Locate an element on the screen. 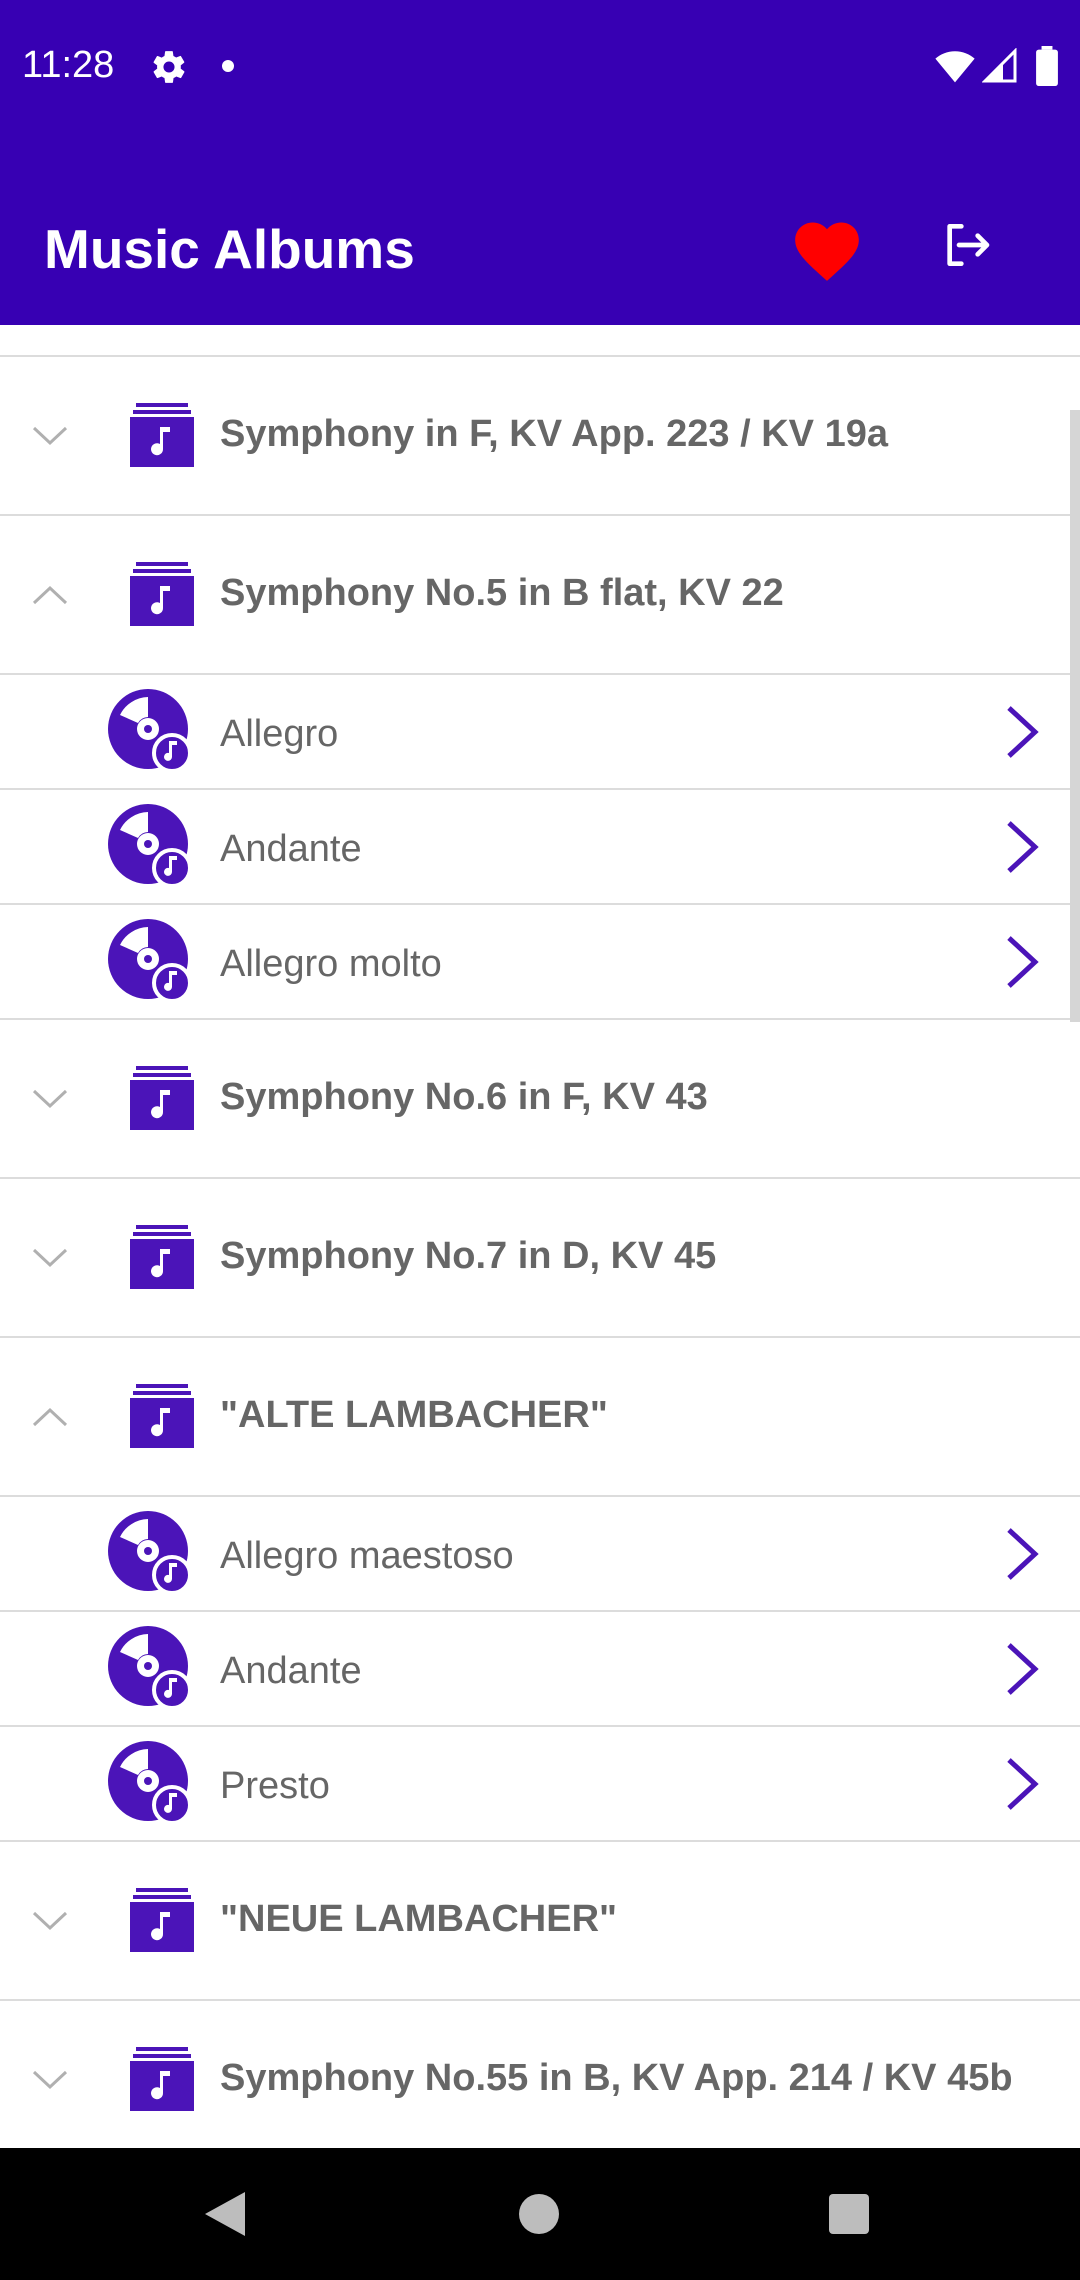 The height and width of the screenshot is (2280, 1080). favorites-heart-icon is located at coordinates (827, 248).